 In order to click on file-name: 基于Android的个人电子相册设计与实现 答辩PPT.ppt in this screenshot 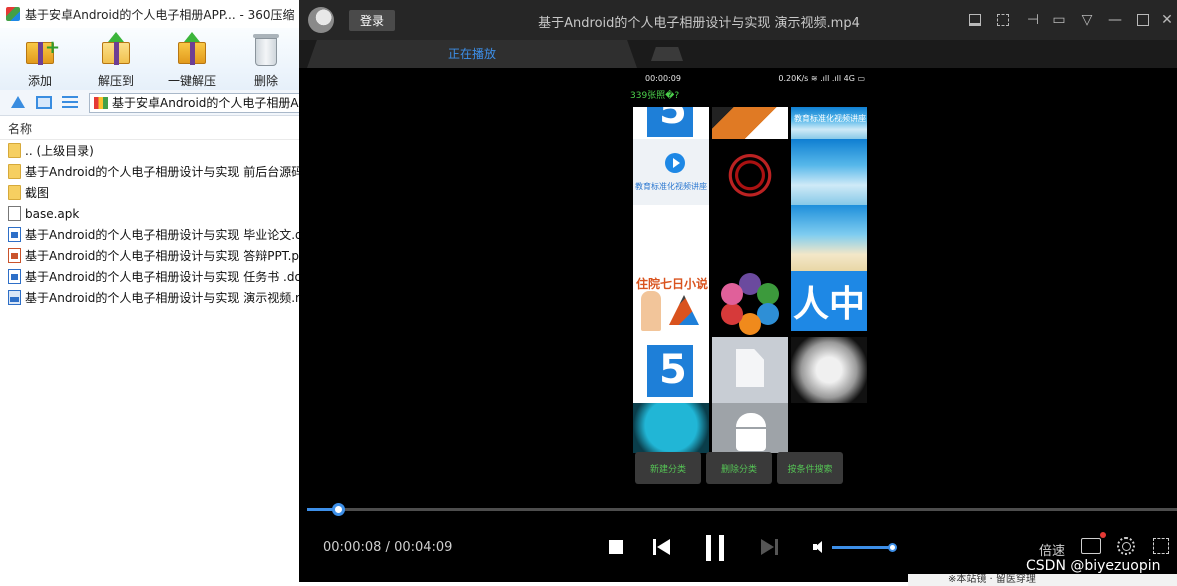, I will do `click(162, 256)`.